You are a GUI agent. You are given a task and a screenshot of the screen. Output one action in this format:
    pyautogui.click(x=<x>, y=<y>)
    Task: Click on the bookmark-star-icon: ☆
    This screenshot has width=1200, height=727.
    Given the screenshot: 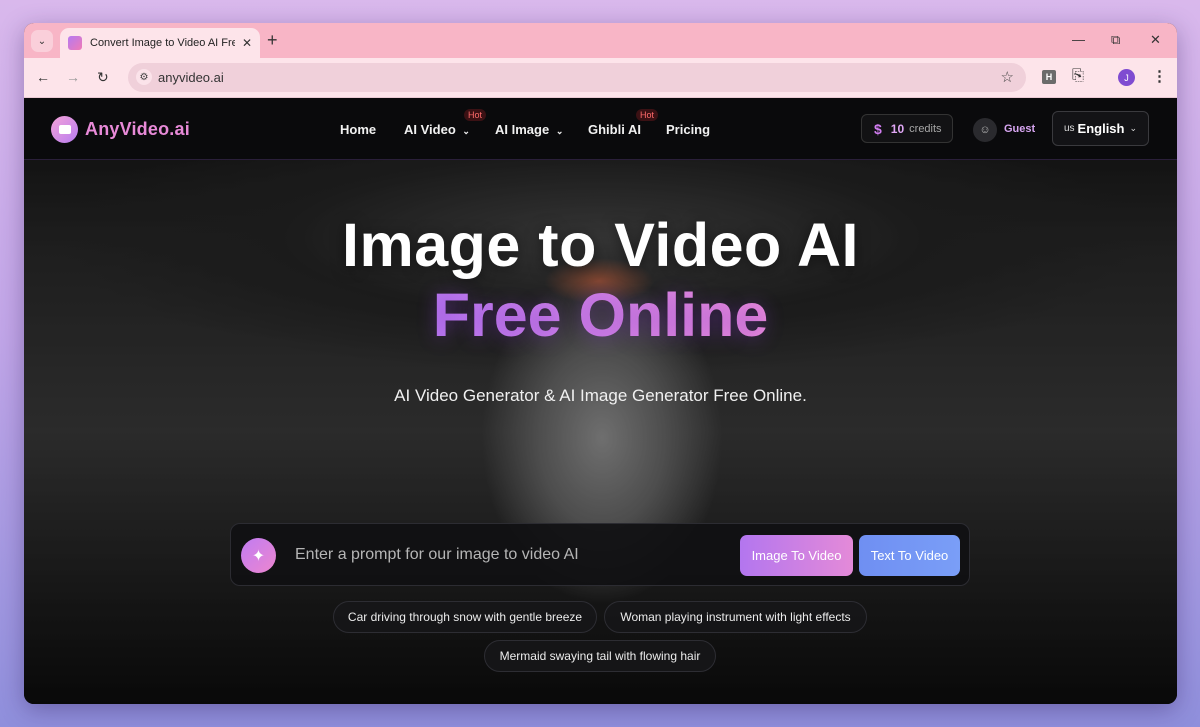 What is the action you would take?
    pyautogui.click(x=1007, y=77)
    